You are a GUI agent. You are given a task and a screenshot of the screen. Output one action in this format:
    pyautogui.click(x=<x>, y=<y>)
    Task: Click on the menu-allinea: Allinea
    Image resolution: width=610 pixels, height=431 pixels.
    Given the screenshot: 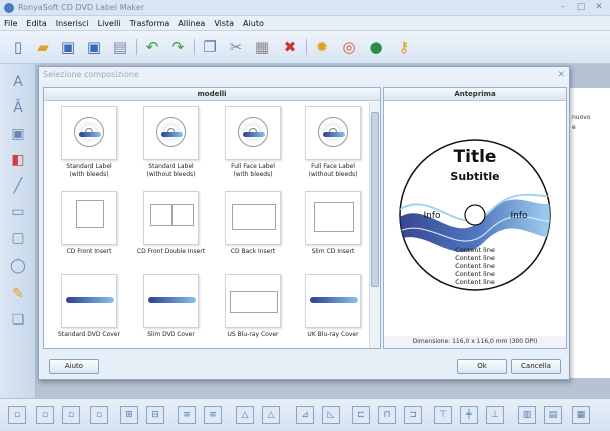 What is the action you would take?
    pyautogui.click(x=191, y=23)
    